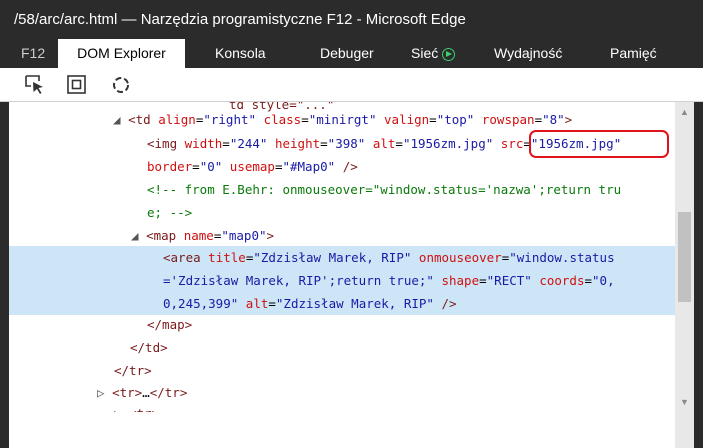  I want to click on tab-konsola: Konsola, so click(240, 53).